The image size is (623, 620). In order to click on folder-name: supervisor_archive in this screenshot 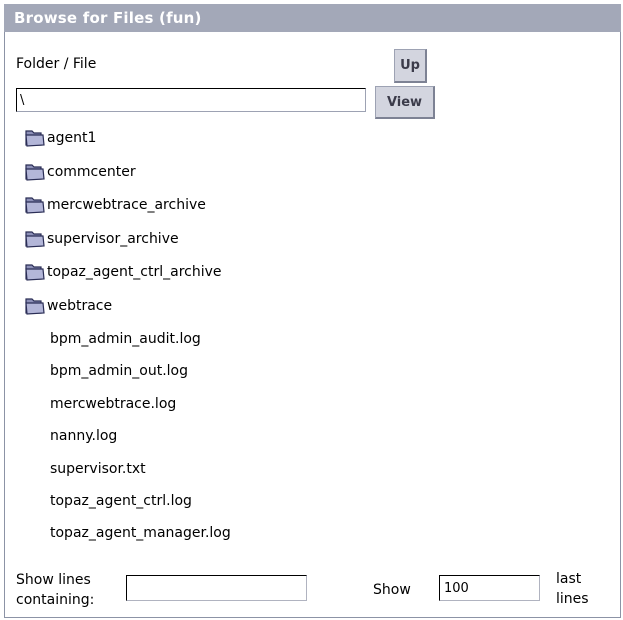, I will do `click(113, 238)`.